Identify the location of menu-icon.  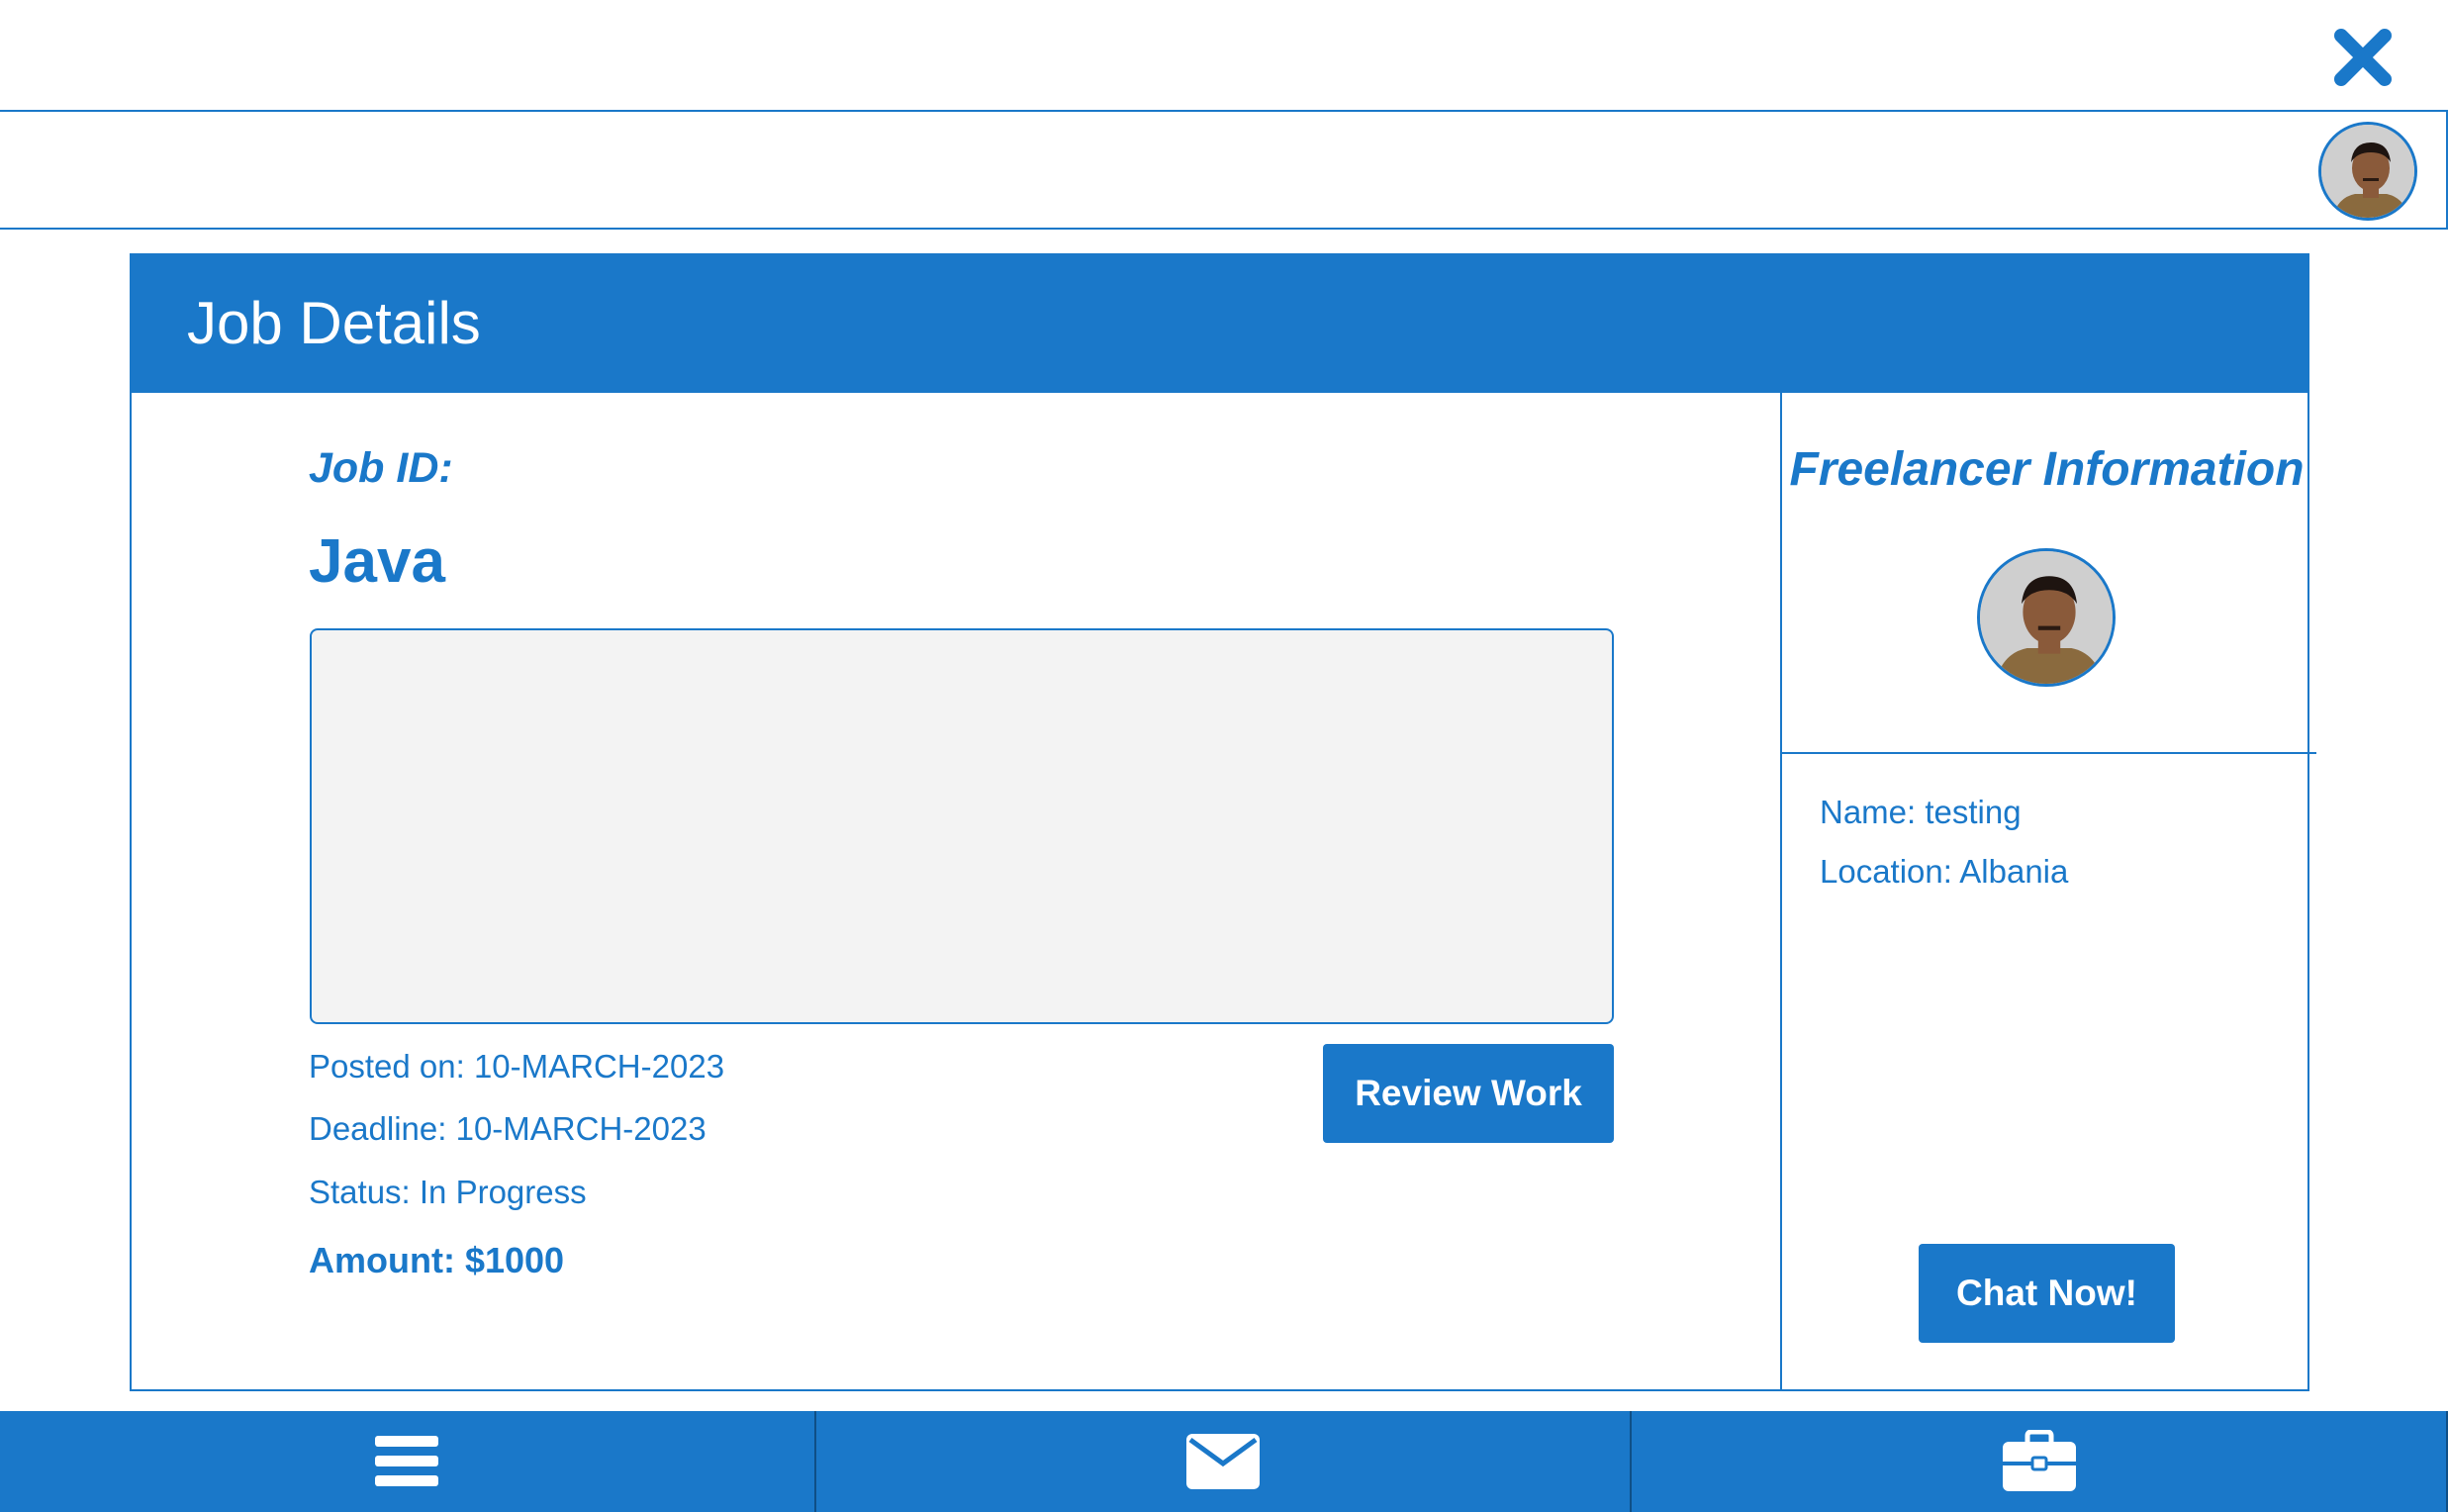
(407, 1461).